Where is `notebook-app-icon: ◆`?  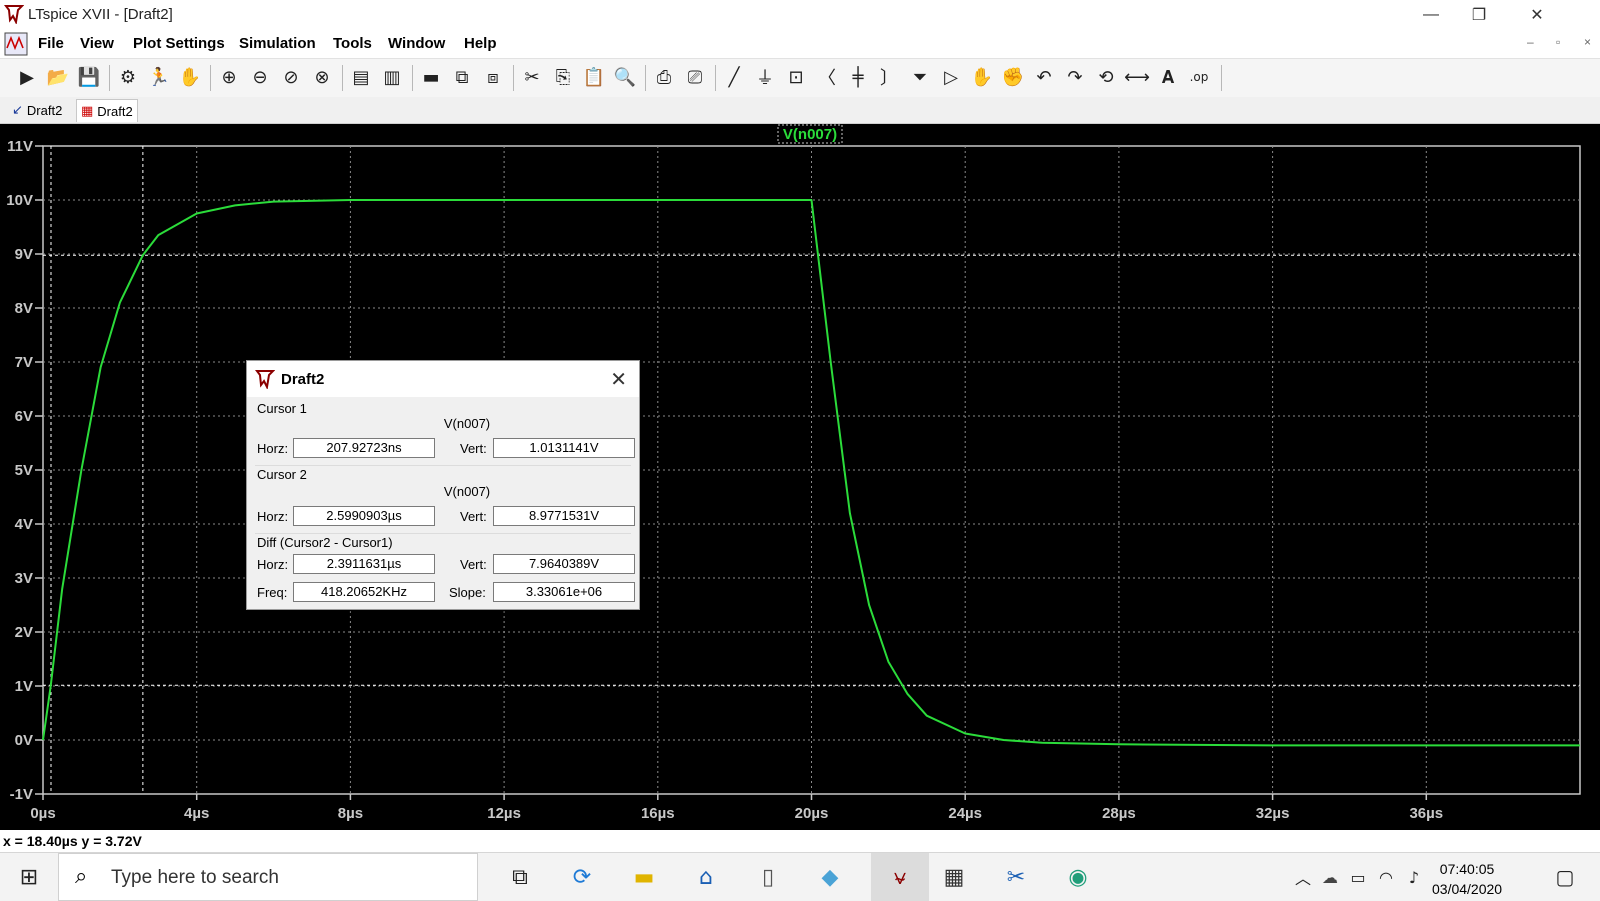
notebook-app-icon: ◆ is located at coordinates (830, 877).